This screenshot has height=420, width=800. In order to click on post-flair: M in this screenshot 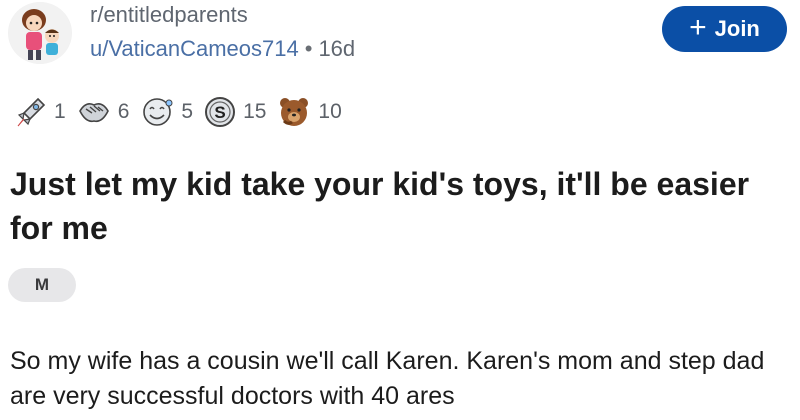, I will do `click(42, 285)`.